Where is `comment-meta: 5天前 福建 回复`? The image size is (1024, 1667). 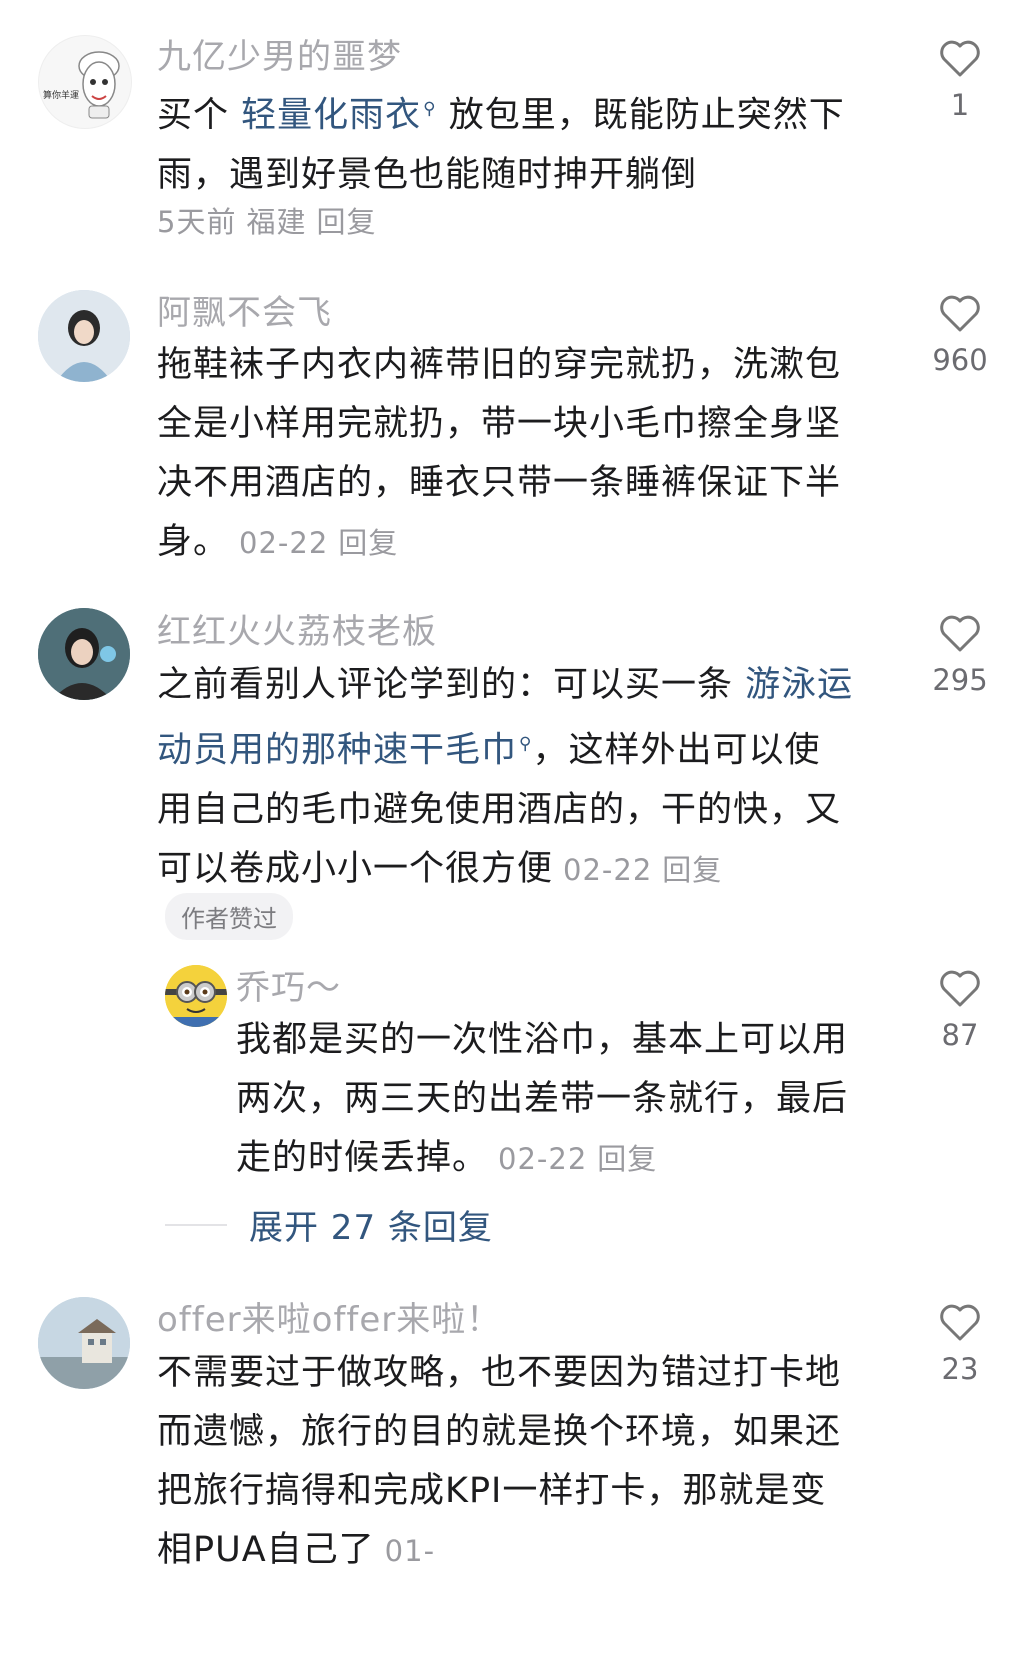 comment-meta: 5天前 福建 回复 is located at coordinates (271, 222).